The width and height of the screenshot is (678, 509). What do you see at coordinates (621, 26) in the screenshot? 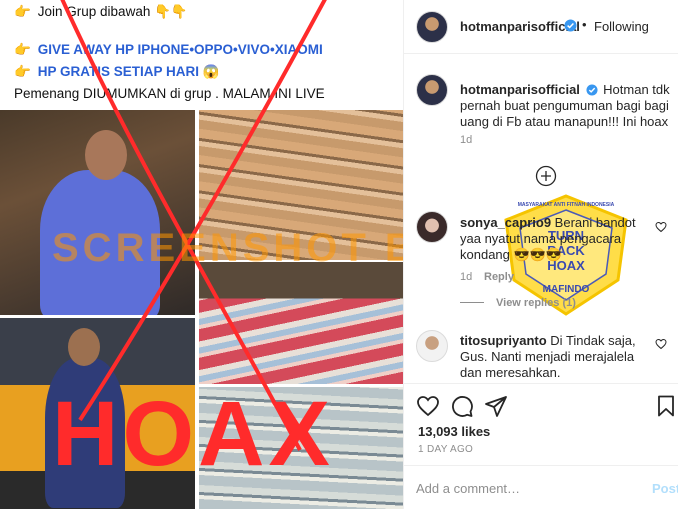
I see `following-button: Following` at bounding box center [621, 26].